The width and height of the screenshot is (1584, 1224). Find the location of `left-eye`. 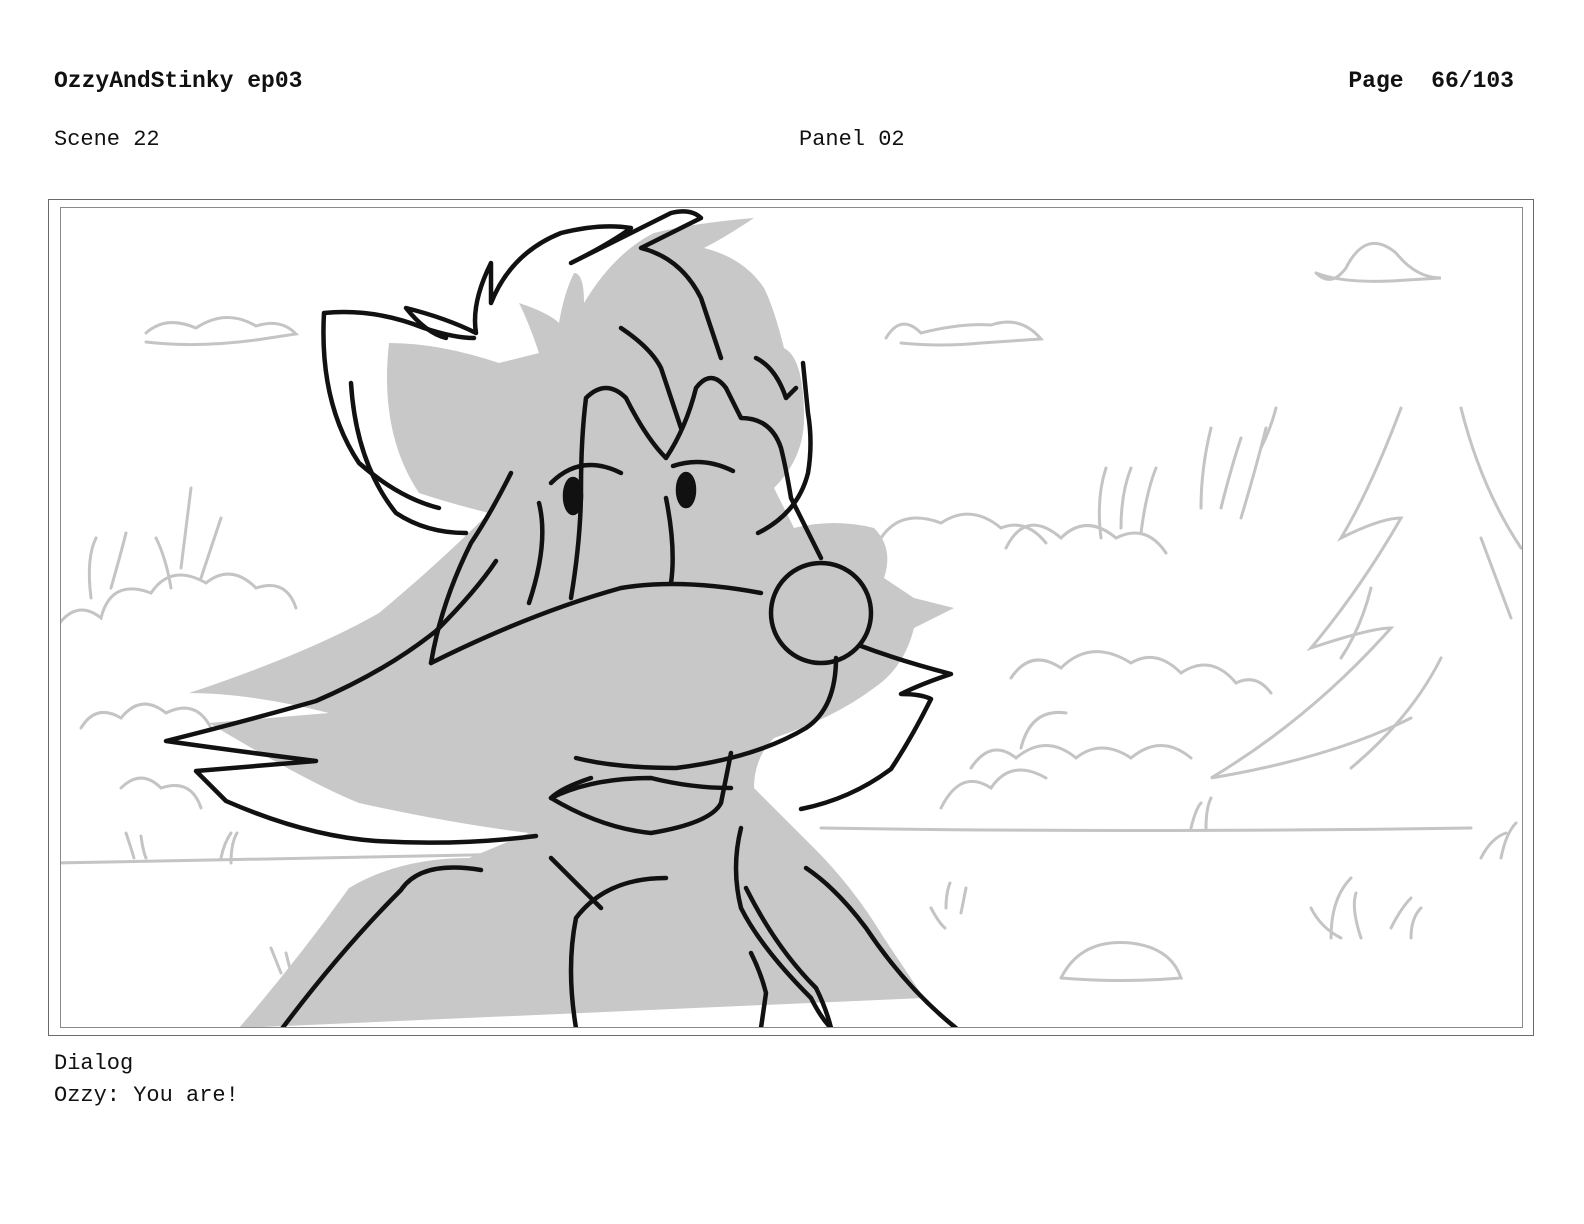

left-eye is located at coordinates (573, 496).